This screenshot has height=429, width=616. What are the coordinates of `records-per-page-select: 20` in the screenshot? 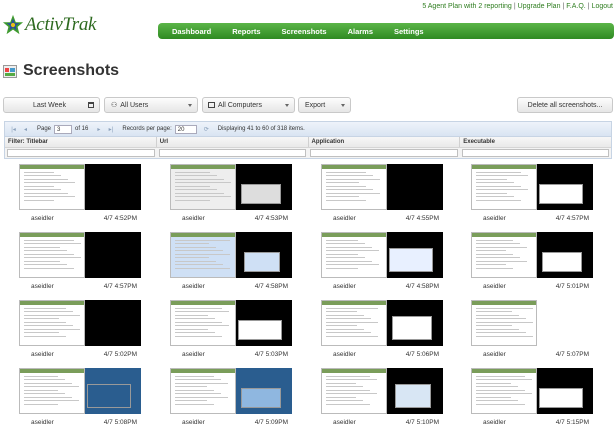 It's located at (185, 129).